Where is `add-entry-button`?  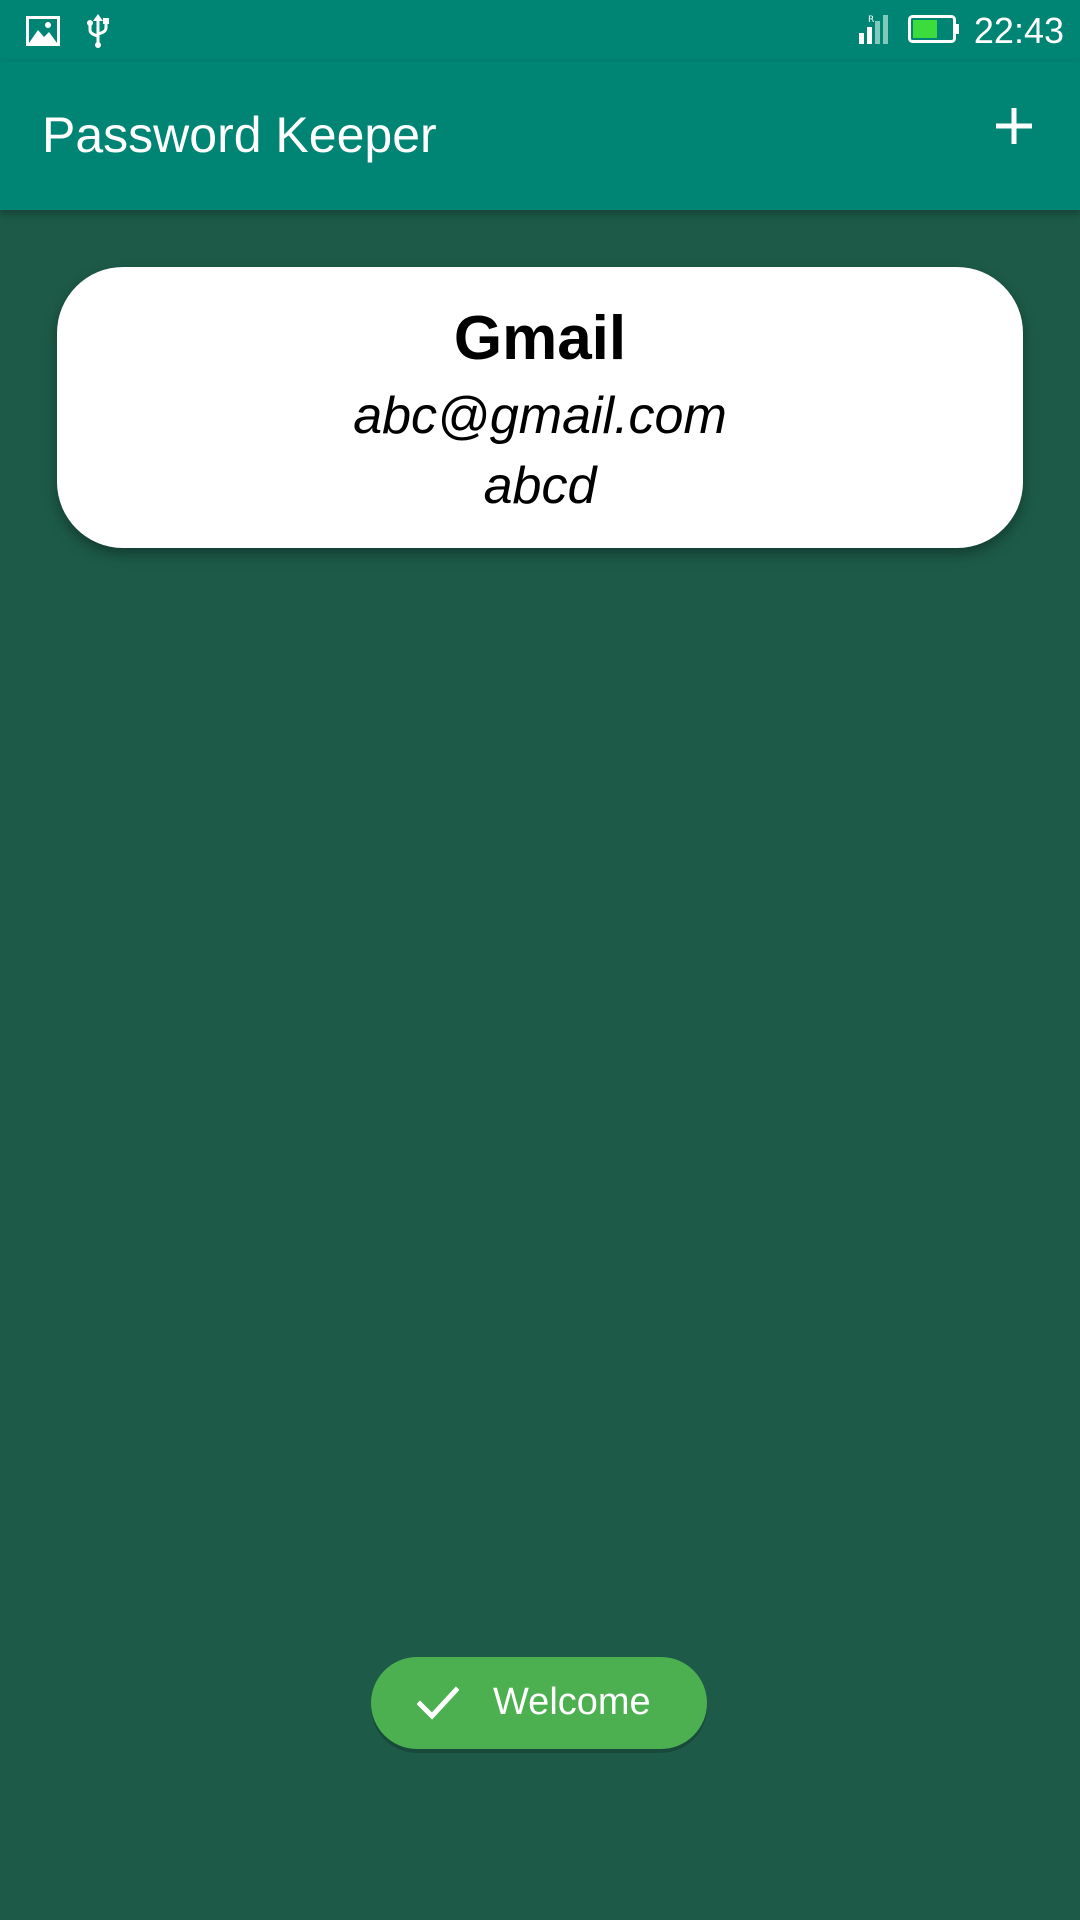 add-entry-button is located at coordinates (1014, 128).